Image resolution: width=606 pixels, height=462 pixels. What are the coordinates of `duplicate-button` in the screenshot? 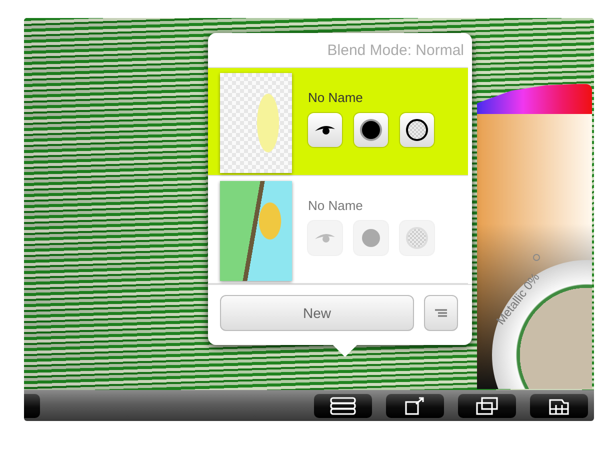 It's located at (487, 406).